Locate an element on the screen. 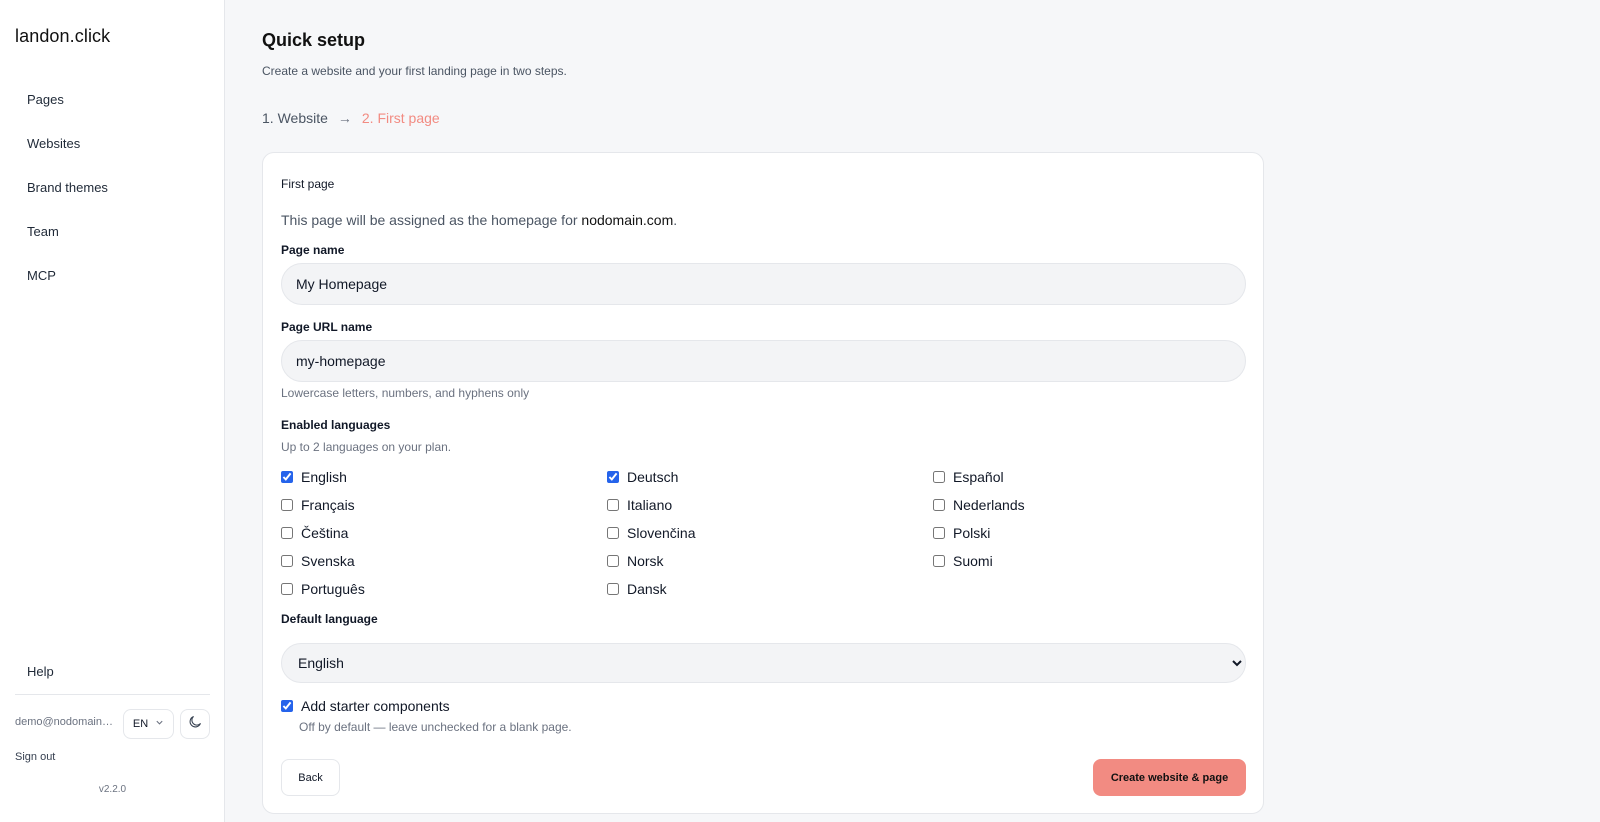  create-website-page-button: Create website & page is located at coordinates (1169, 777).